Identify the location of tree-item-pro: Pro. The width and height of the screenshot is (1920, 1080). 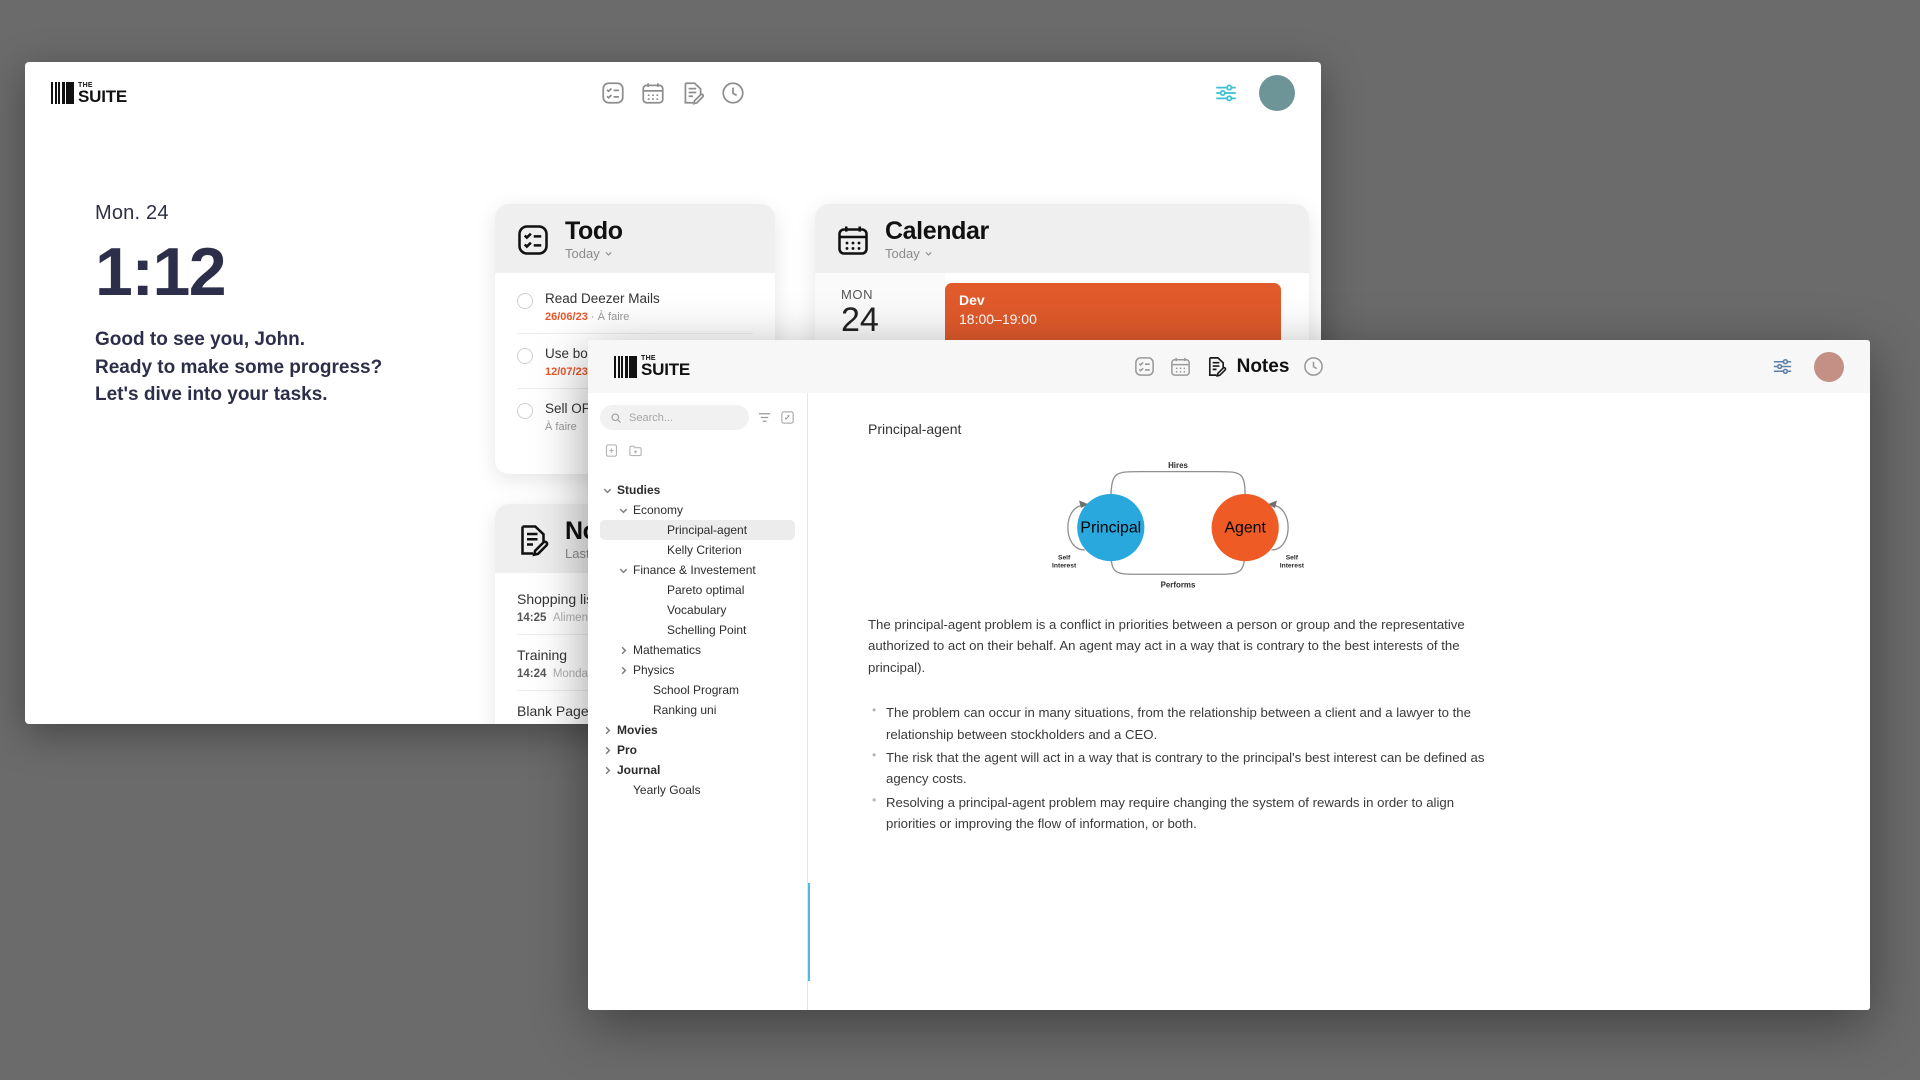
(697, 750).